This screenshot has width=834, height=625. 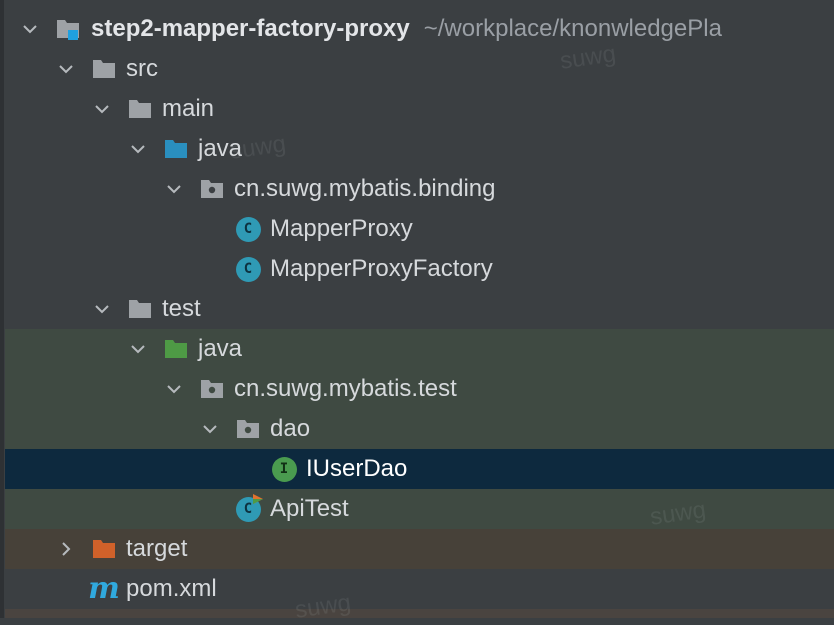 I want to click on tree-label: dao, so click(x=290, y=428).